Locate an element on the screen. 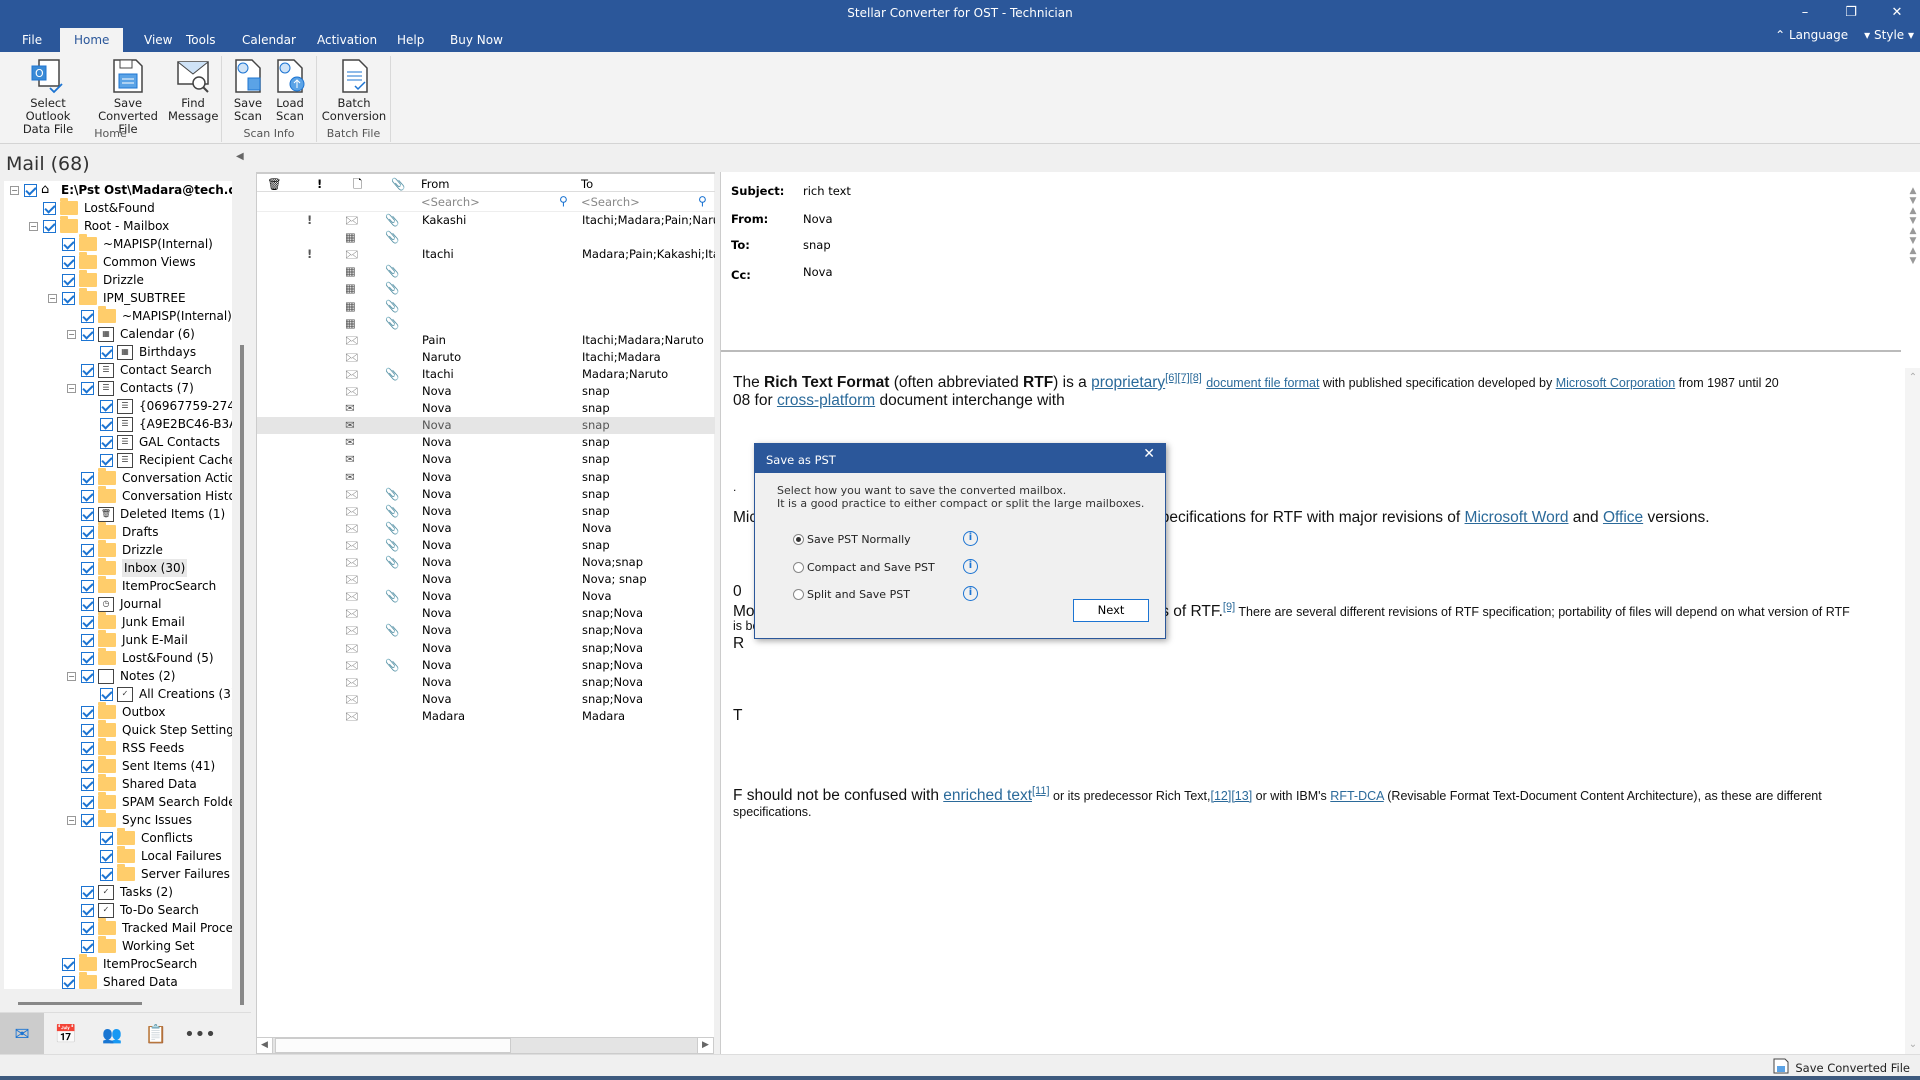  tab-buy-now: Buy Now is located at coordinates (476, 40).